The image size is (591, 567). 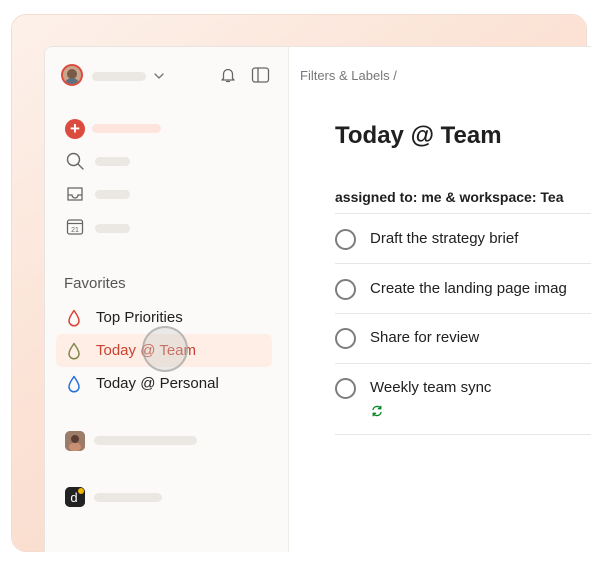 I want to click on filter-query: assigned to: me & workspace: Tea, so click(x=449, y=197).